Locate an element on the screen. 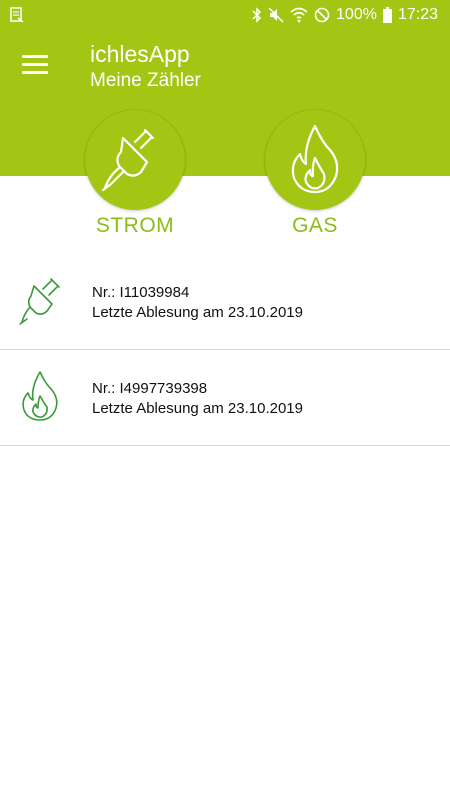 The width and height of the screenshot is (450, 800). wifi-icon is located at coordinates (299, 15).